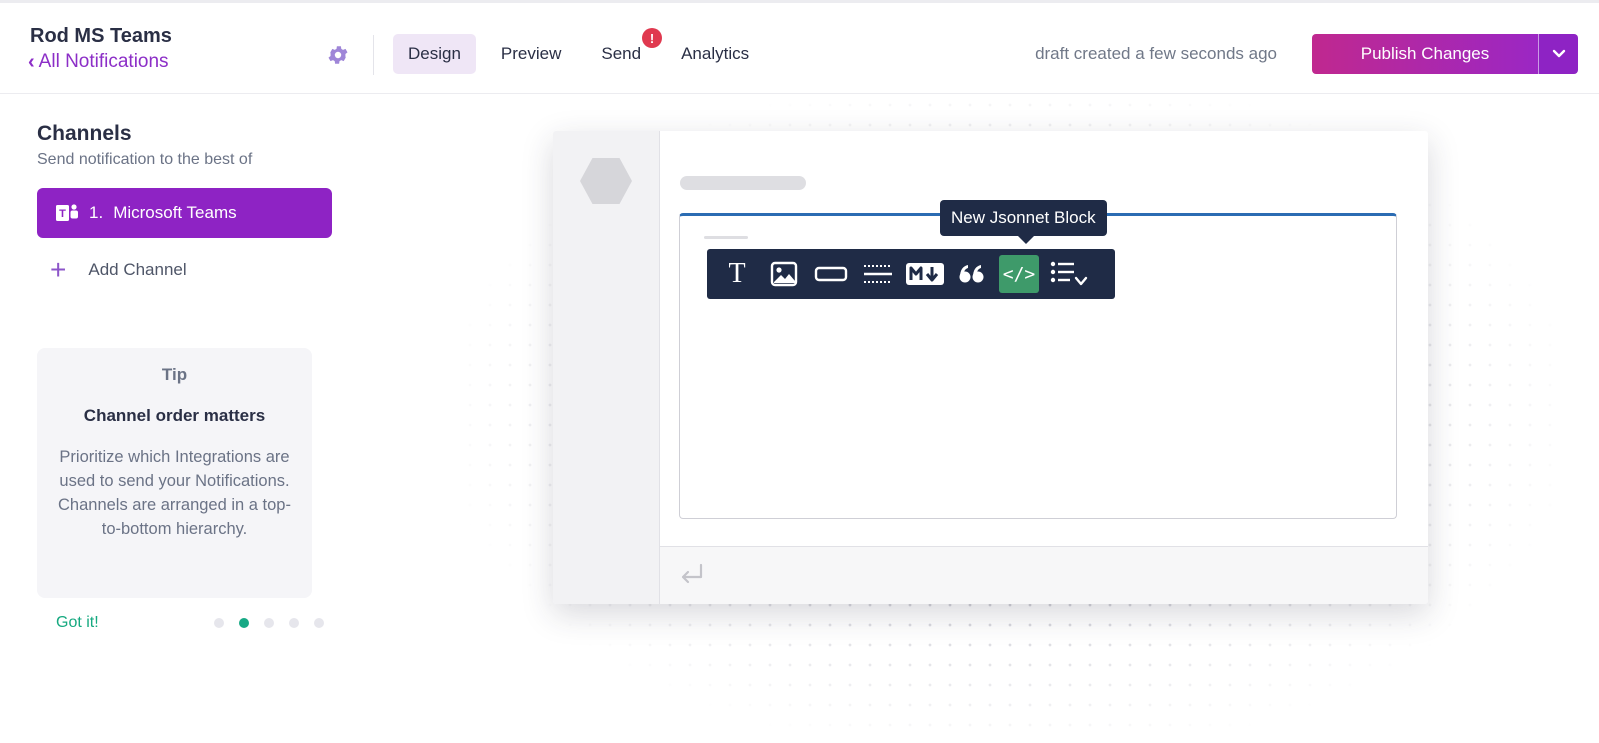 Image resolution: width=1599 pixels, height=743 pixels. I want to click on publish-options-button, so click(1558, 54).